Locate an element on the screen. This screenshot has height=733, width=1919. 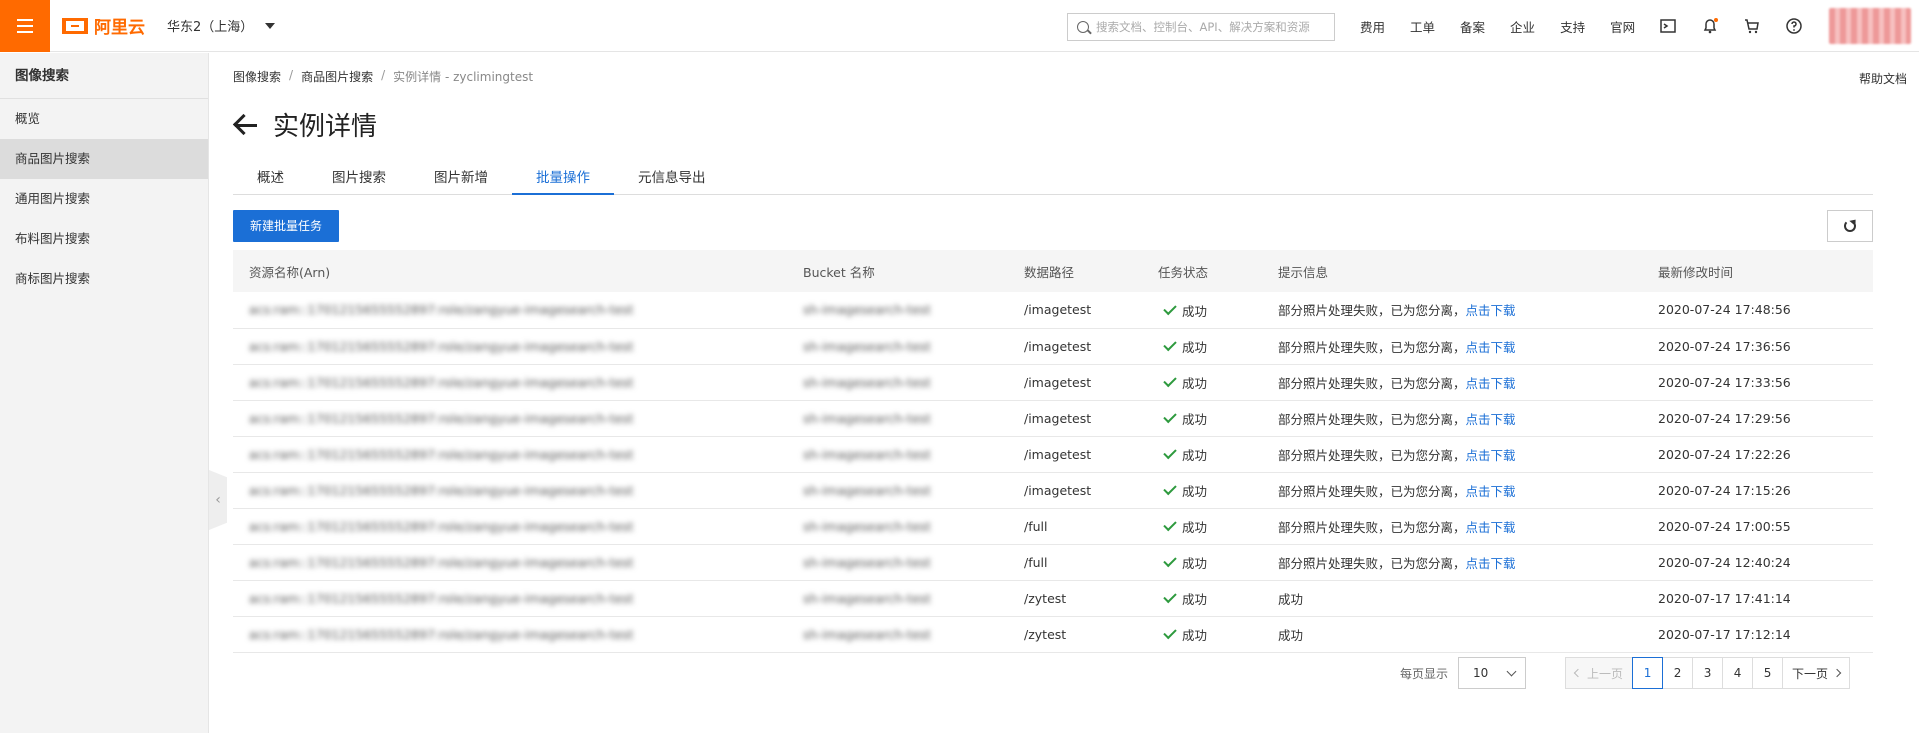
sidebar-item-overview: 概览 is located at coordinates (104, 119).